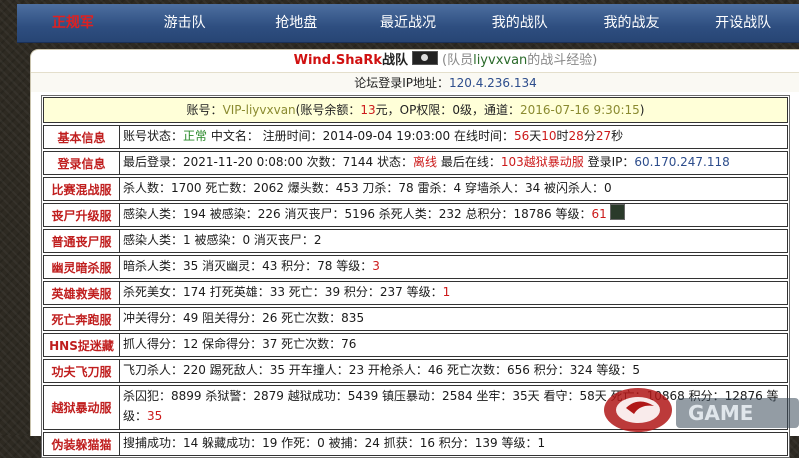 The height and width of the screenshot is (458, 799). Describe the element at coordinates (82, 215) in the screenshot. I see `row-label-zombie: 丧尸升级服` at that location.